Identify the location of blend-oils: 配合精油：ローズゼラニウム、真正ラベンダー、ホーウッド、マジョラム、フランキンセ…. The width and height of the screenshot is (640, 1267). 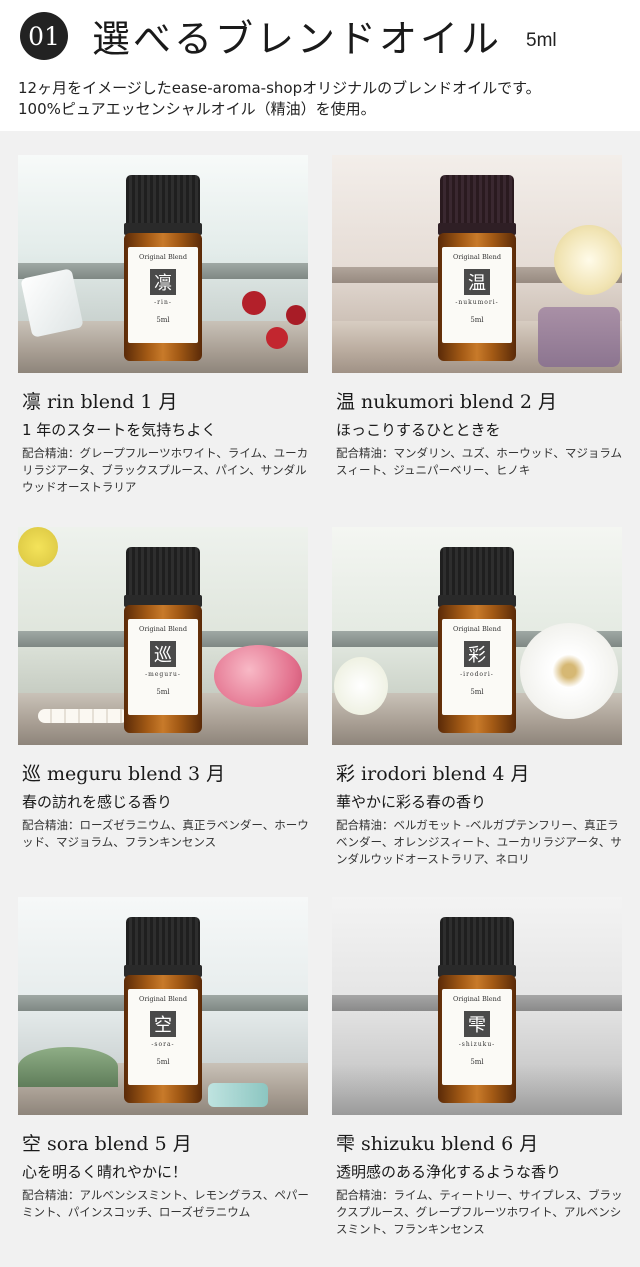
(165, 833).